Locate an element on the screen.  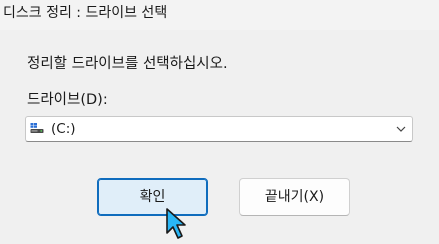
drive-selected-value: (C:) is located at coordinates (63, 129).